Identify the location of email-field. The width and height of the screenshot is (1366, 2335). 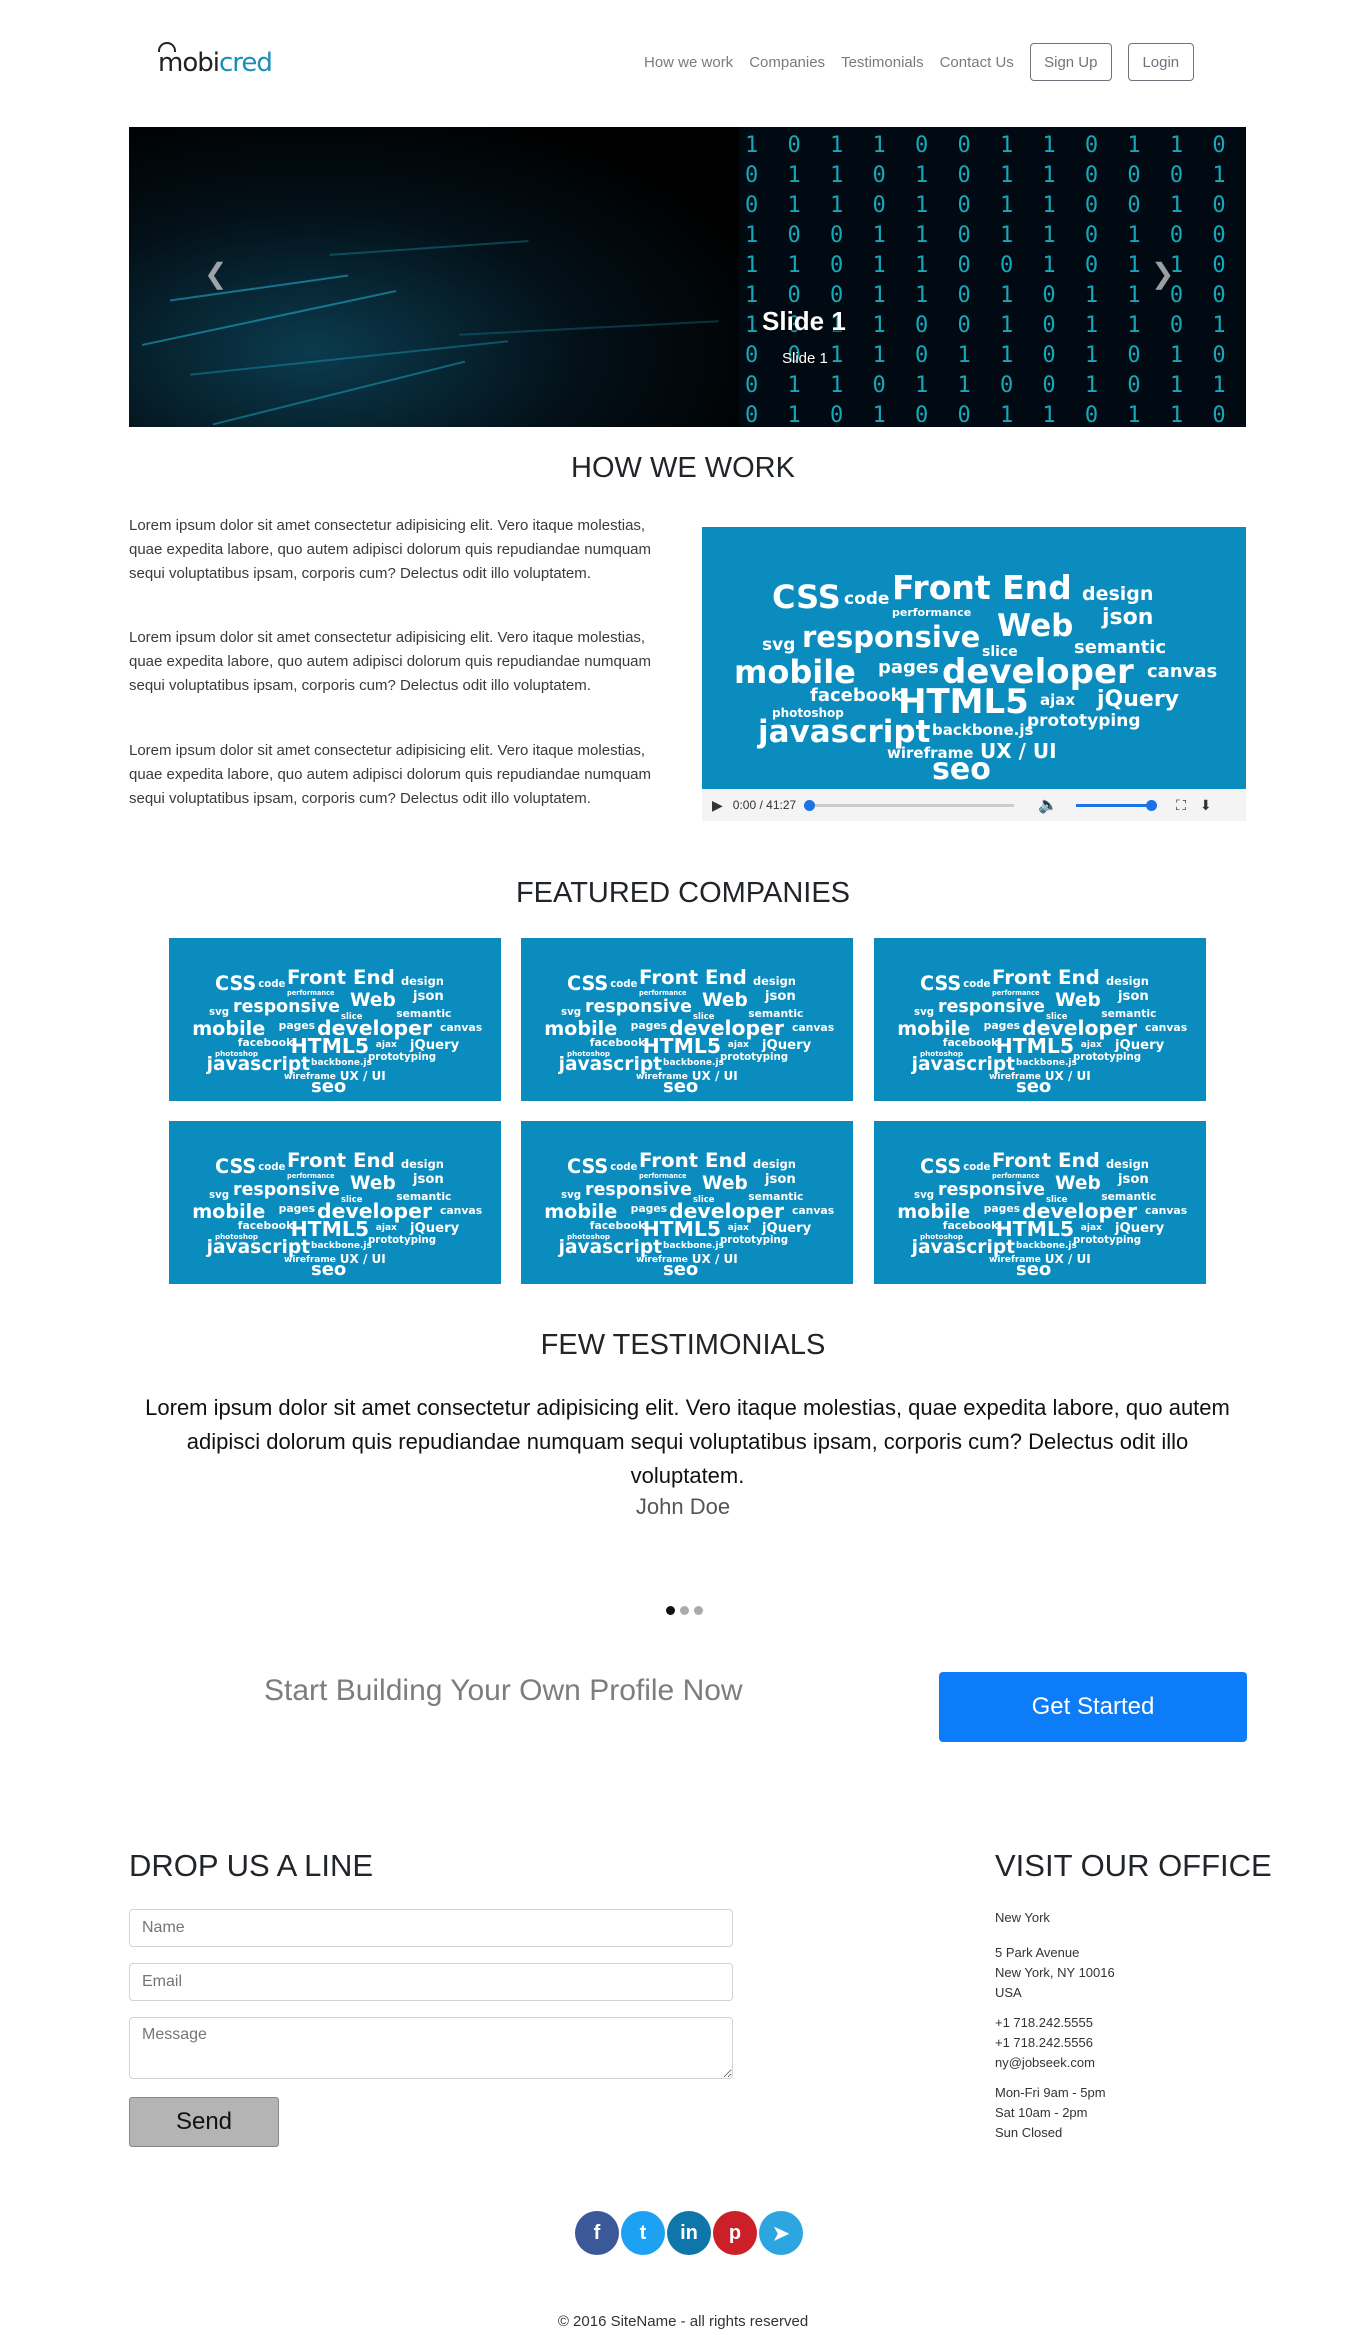
(431, 1982).